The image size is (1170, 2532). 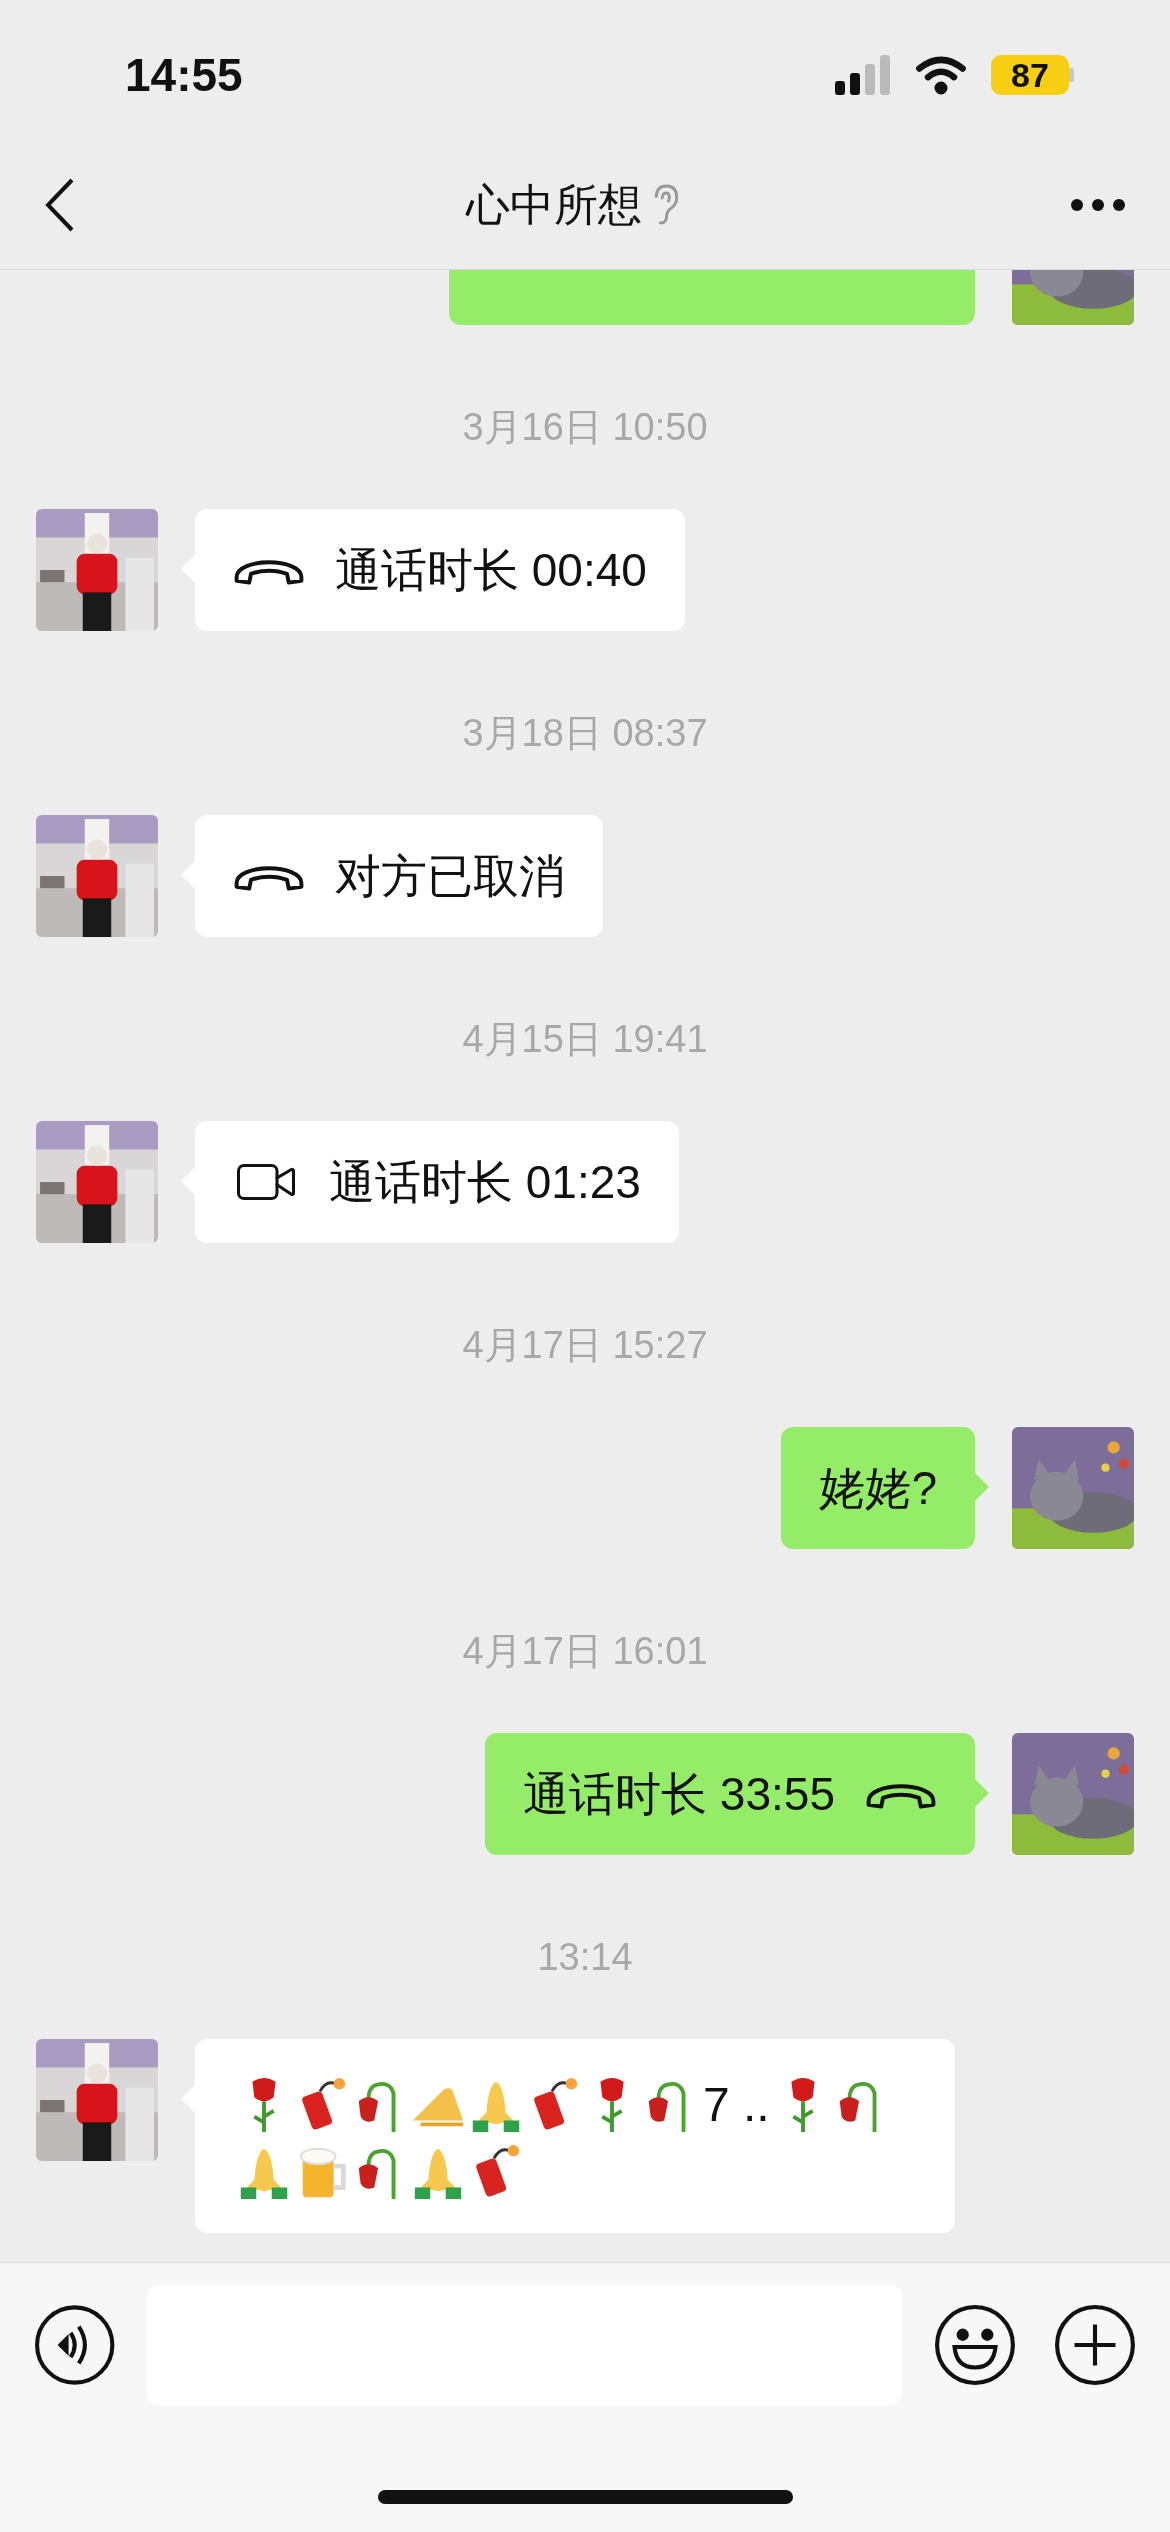 What do you see at coordinates (585, 427) in the screenshot?
I see `timestamp: 3月16日 10:50` at bounding box center [585, 427].